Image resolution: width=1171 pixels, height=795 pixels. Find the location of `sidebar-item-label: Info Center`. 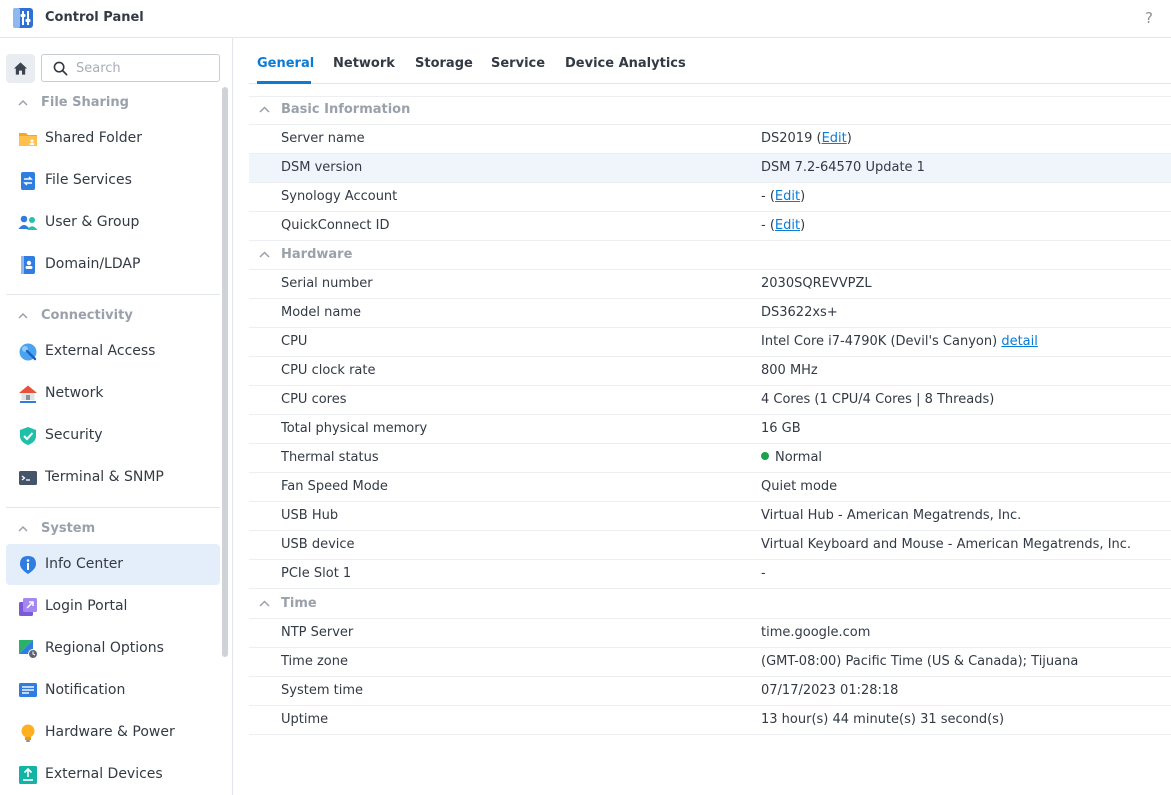

sidebar-item-label: Info Center is located at coordinates (84, 564).